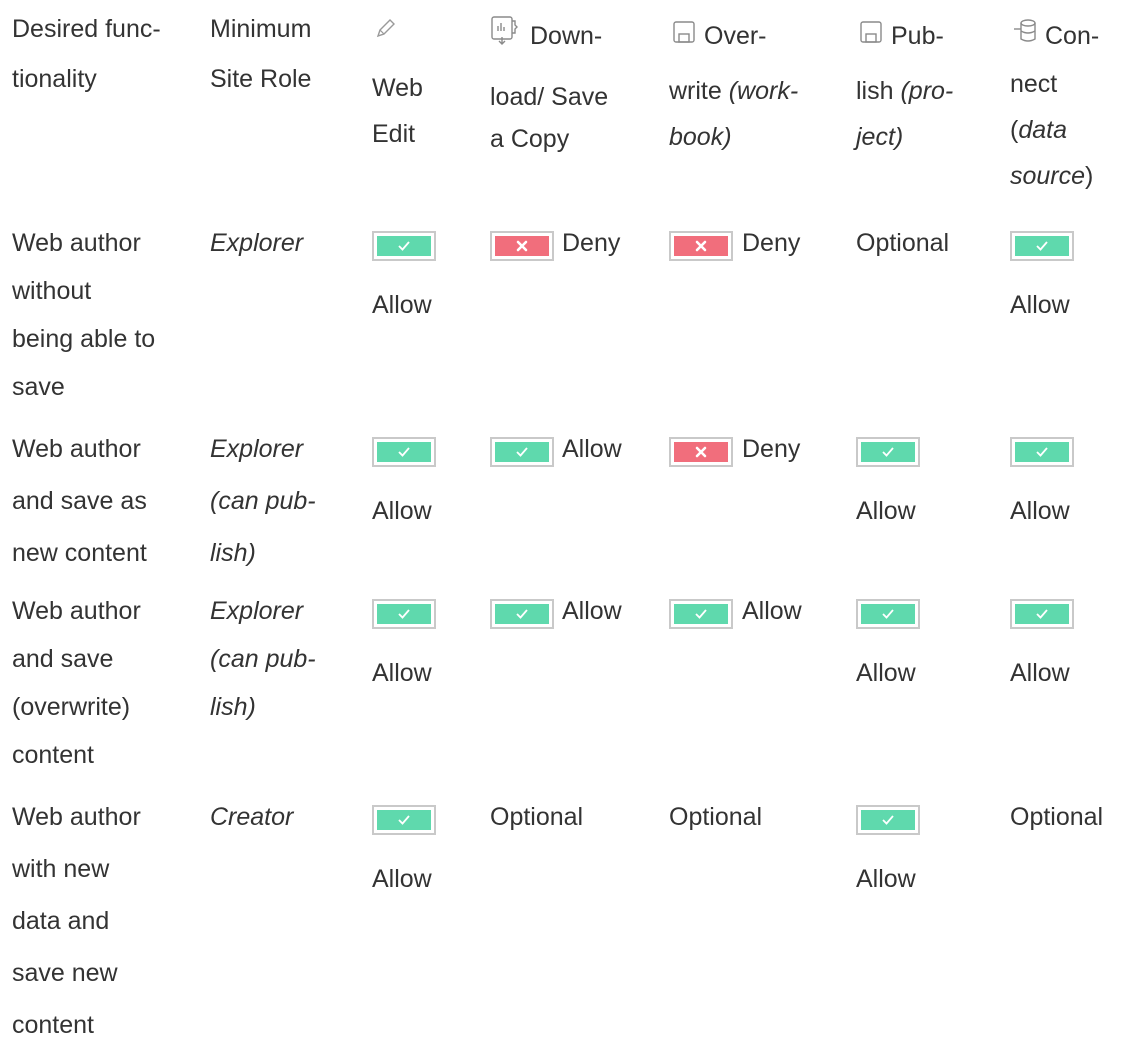 The width and height of the screenshot is (1125, 1054). I want to click on header-overwrite-first: Over-, so click(735, 36).